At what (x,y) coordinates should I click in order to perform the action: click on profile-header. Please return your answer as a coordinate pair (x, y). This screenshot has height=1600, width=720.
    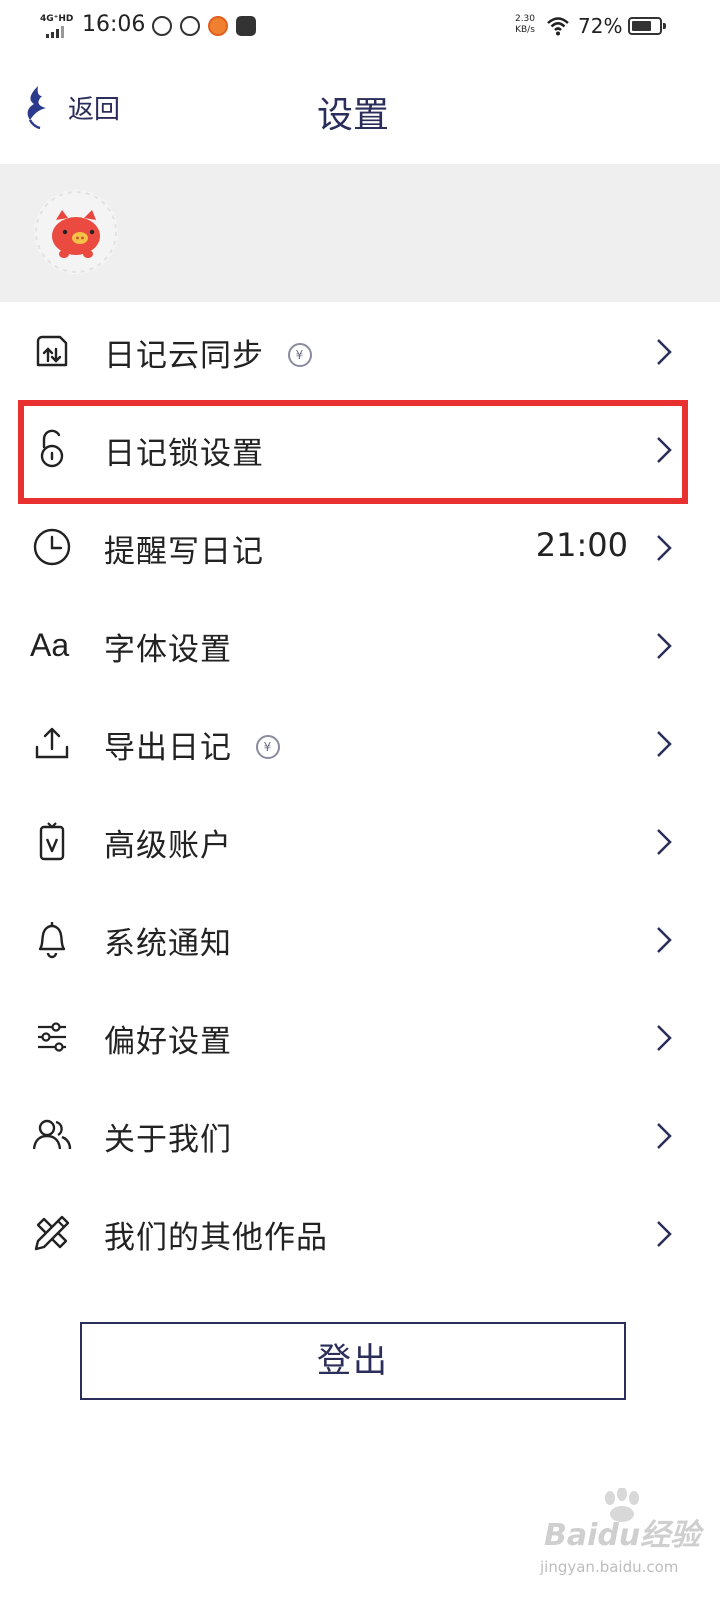
    Looking at the image, I should click on (360, 233).